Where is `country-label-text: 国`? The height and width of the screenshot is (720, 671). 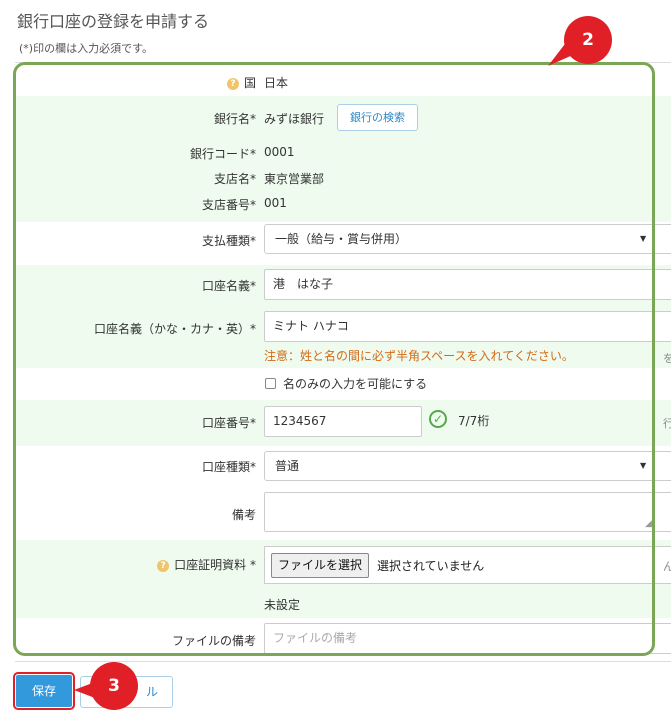
country-label-text: 国 is located at coordinates (249, 83).